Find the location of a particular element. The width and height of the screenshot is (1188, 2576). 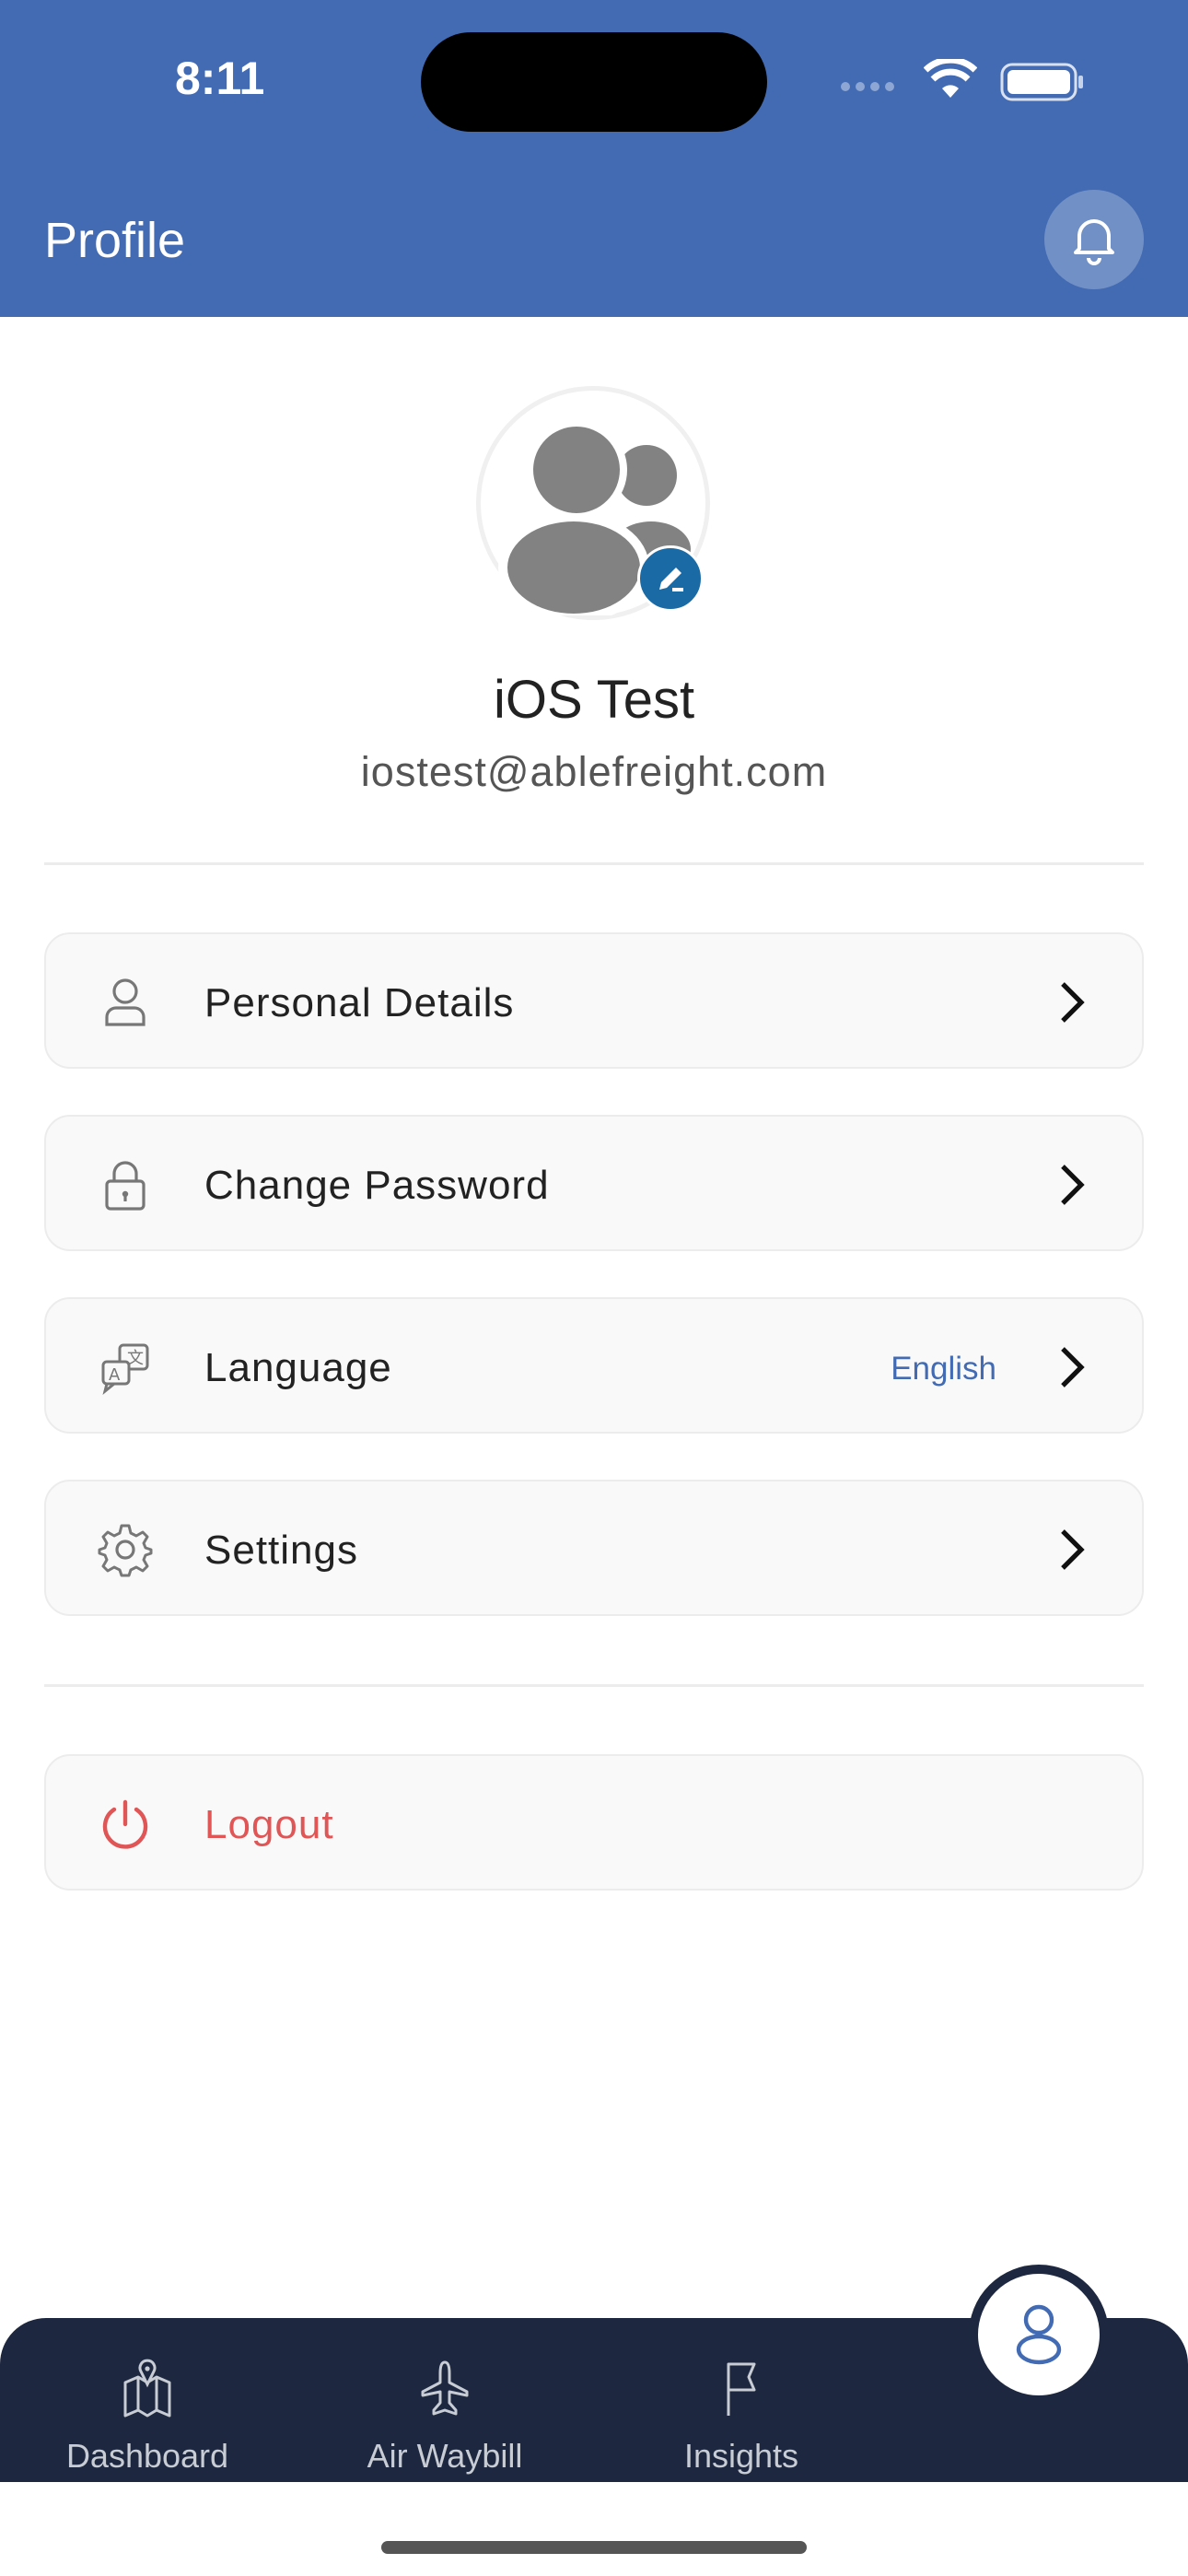

profile-name: iOS Test is located at coordinates (594, 700).